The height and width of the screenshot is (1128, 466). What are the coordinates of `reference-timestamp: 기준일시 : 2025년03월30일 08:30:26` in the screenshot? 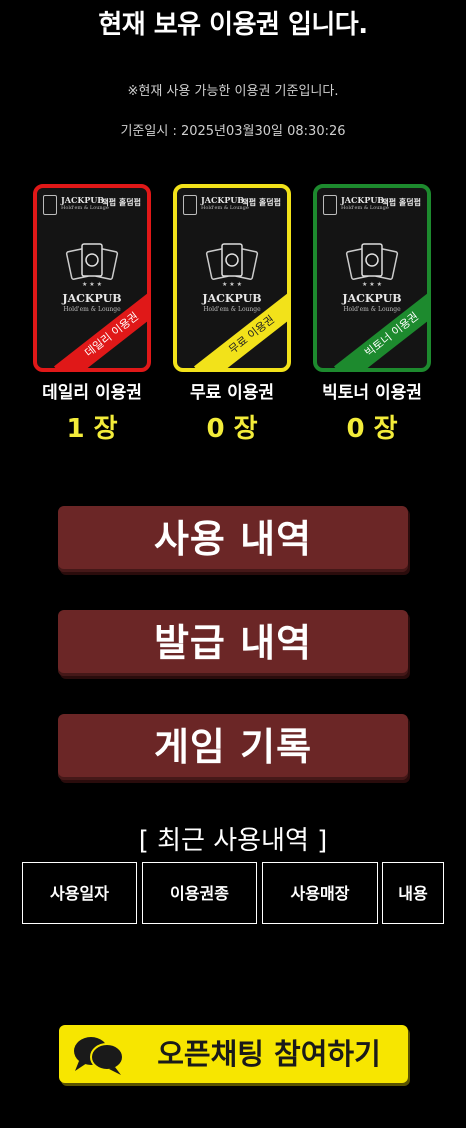 It's located at (233, 131).